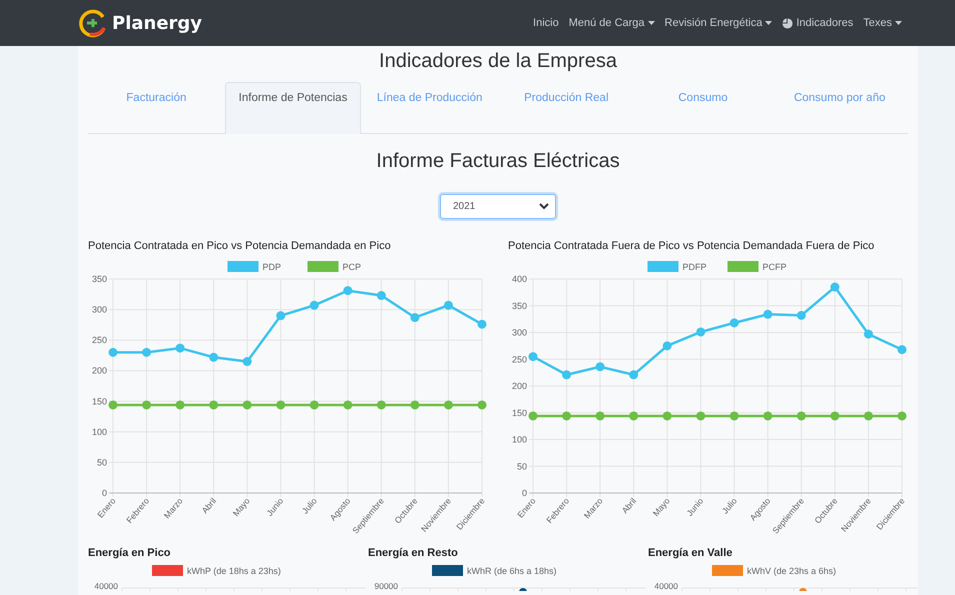 Image resolution: width=955 pixels, height=595 pixels. Describe the element at coordinates (882, 23) in the screenshot. I see `nav-link: Texes` at that location.